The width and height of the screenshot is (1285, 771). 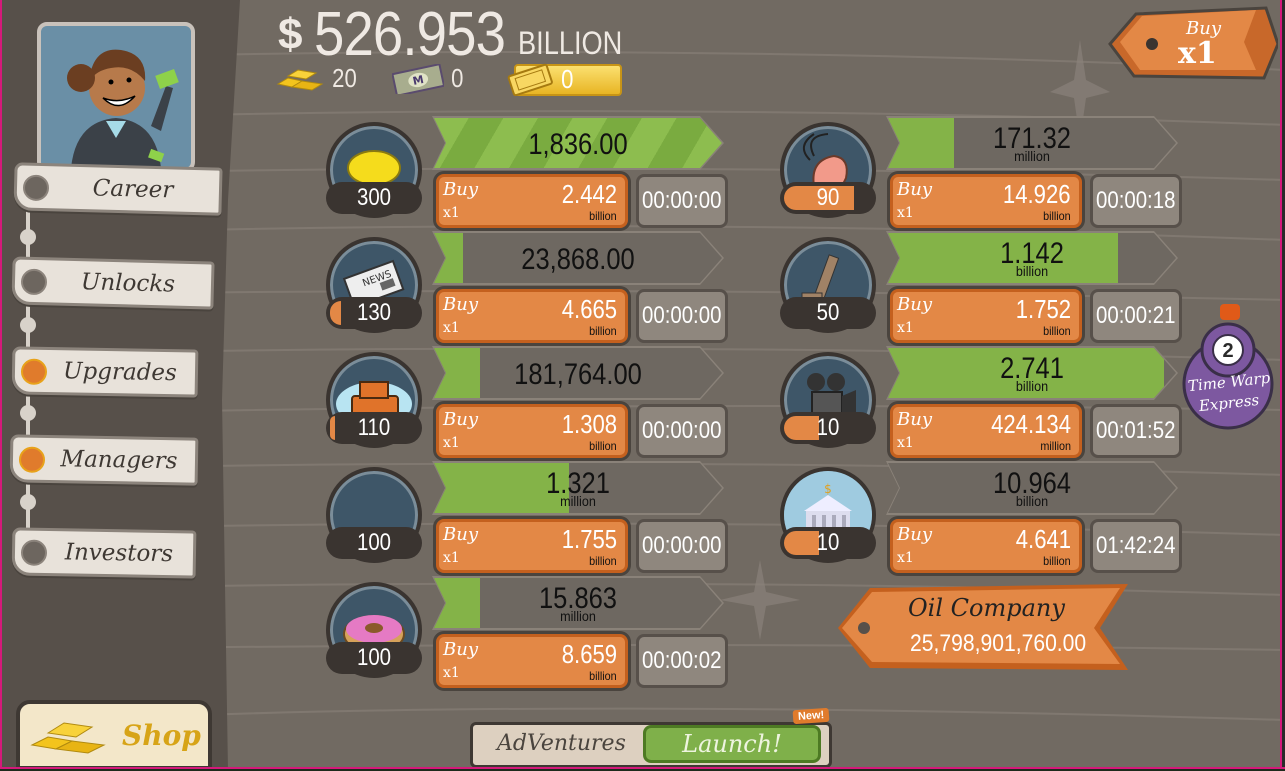 I want to click on revenue-progress-bar: 1.321 million, so click(x=578, y=488).